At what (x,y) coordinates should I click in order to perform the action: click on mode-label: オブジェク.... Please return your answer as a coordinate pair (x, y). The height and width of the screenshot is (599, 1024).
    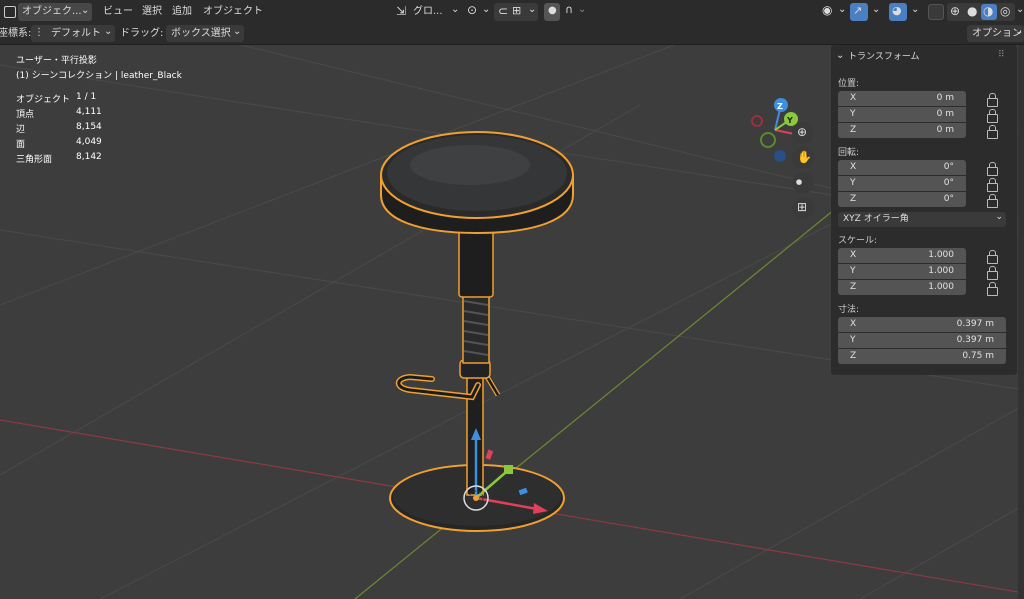
    Looking at the image, I should click on (52, 11).